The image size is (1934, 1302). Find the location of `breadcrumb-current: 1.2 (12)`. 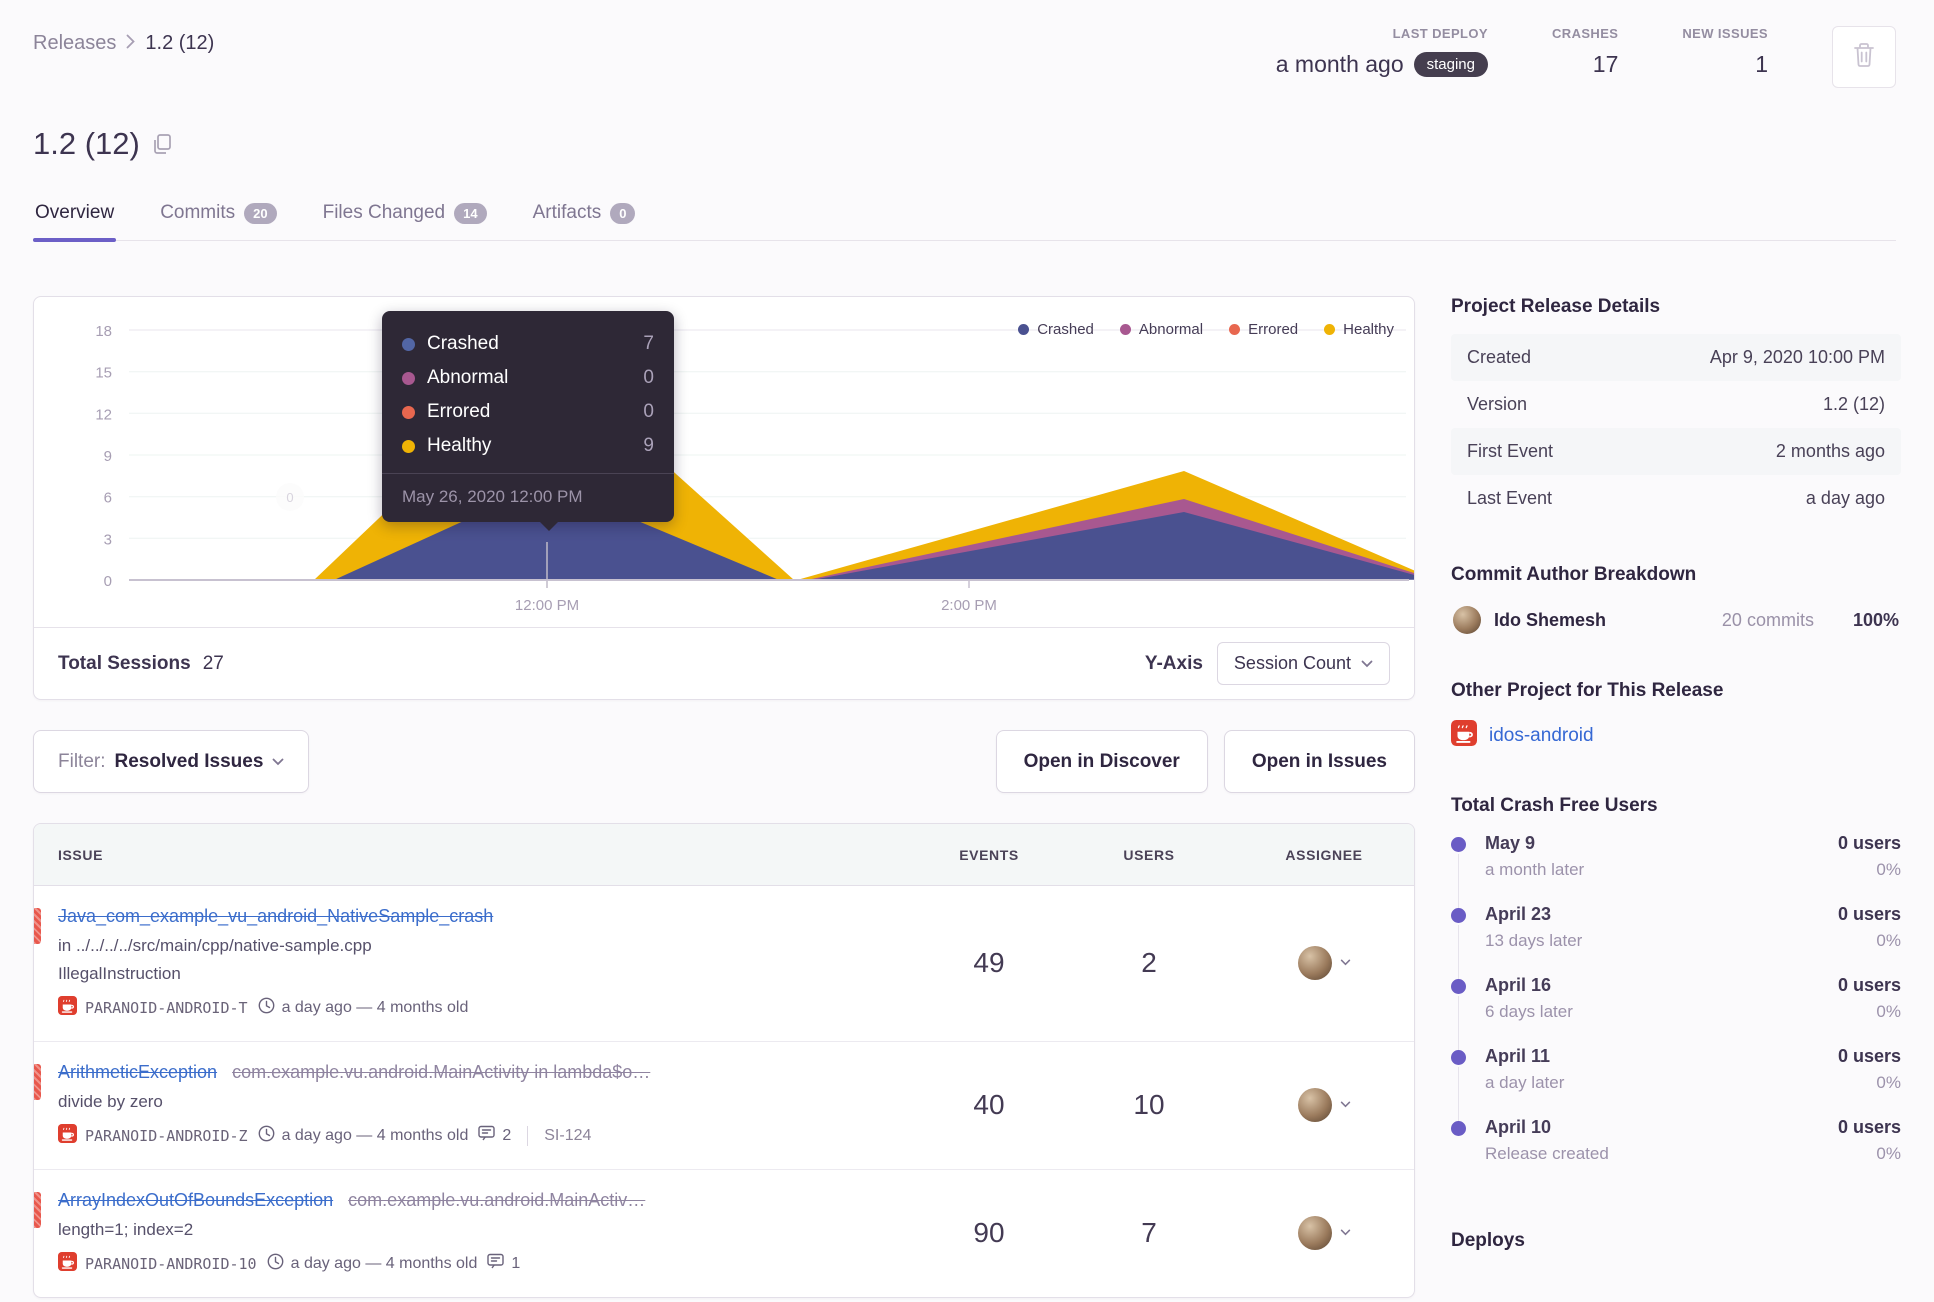

breadcrumb-current: 1.2 (12) is located at coordinates (180, 43).